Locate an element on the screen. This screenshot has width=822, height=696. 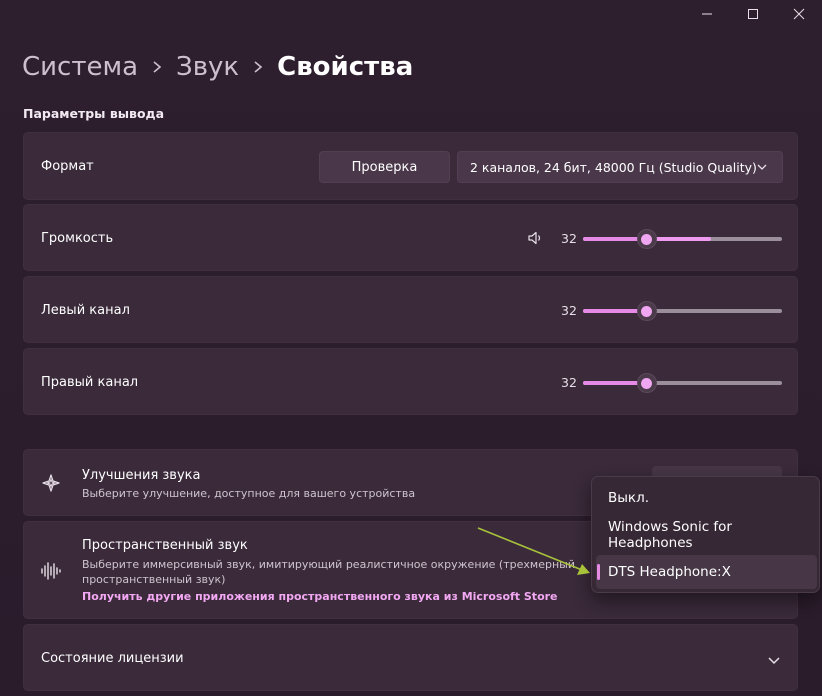
volume-label: Громкость is located at coordinates (77, 238).